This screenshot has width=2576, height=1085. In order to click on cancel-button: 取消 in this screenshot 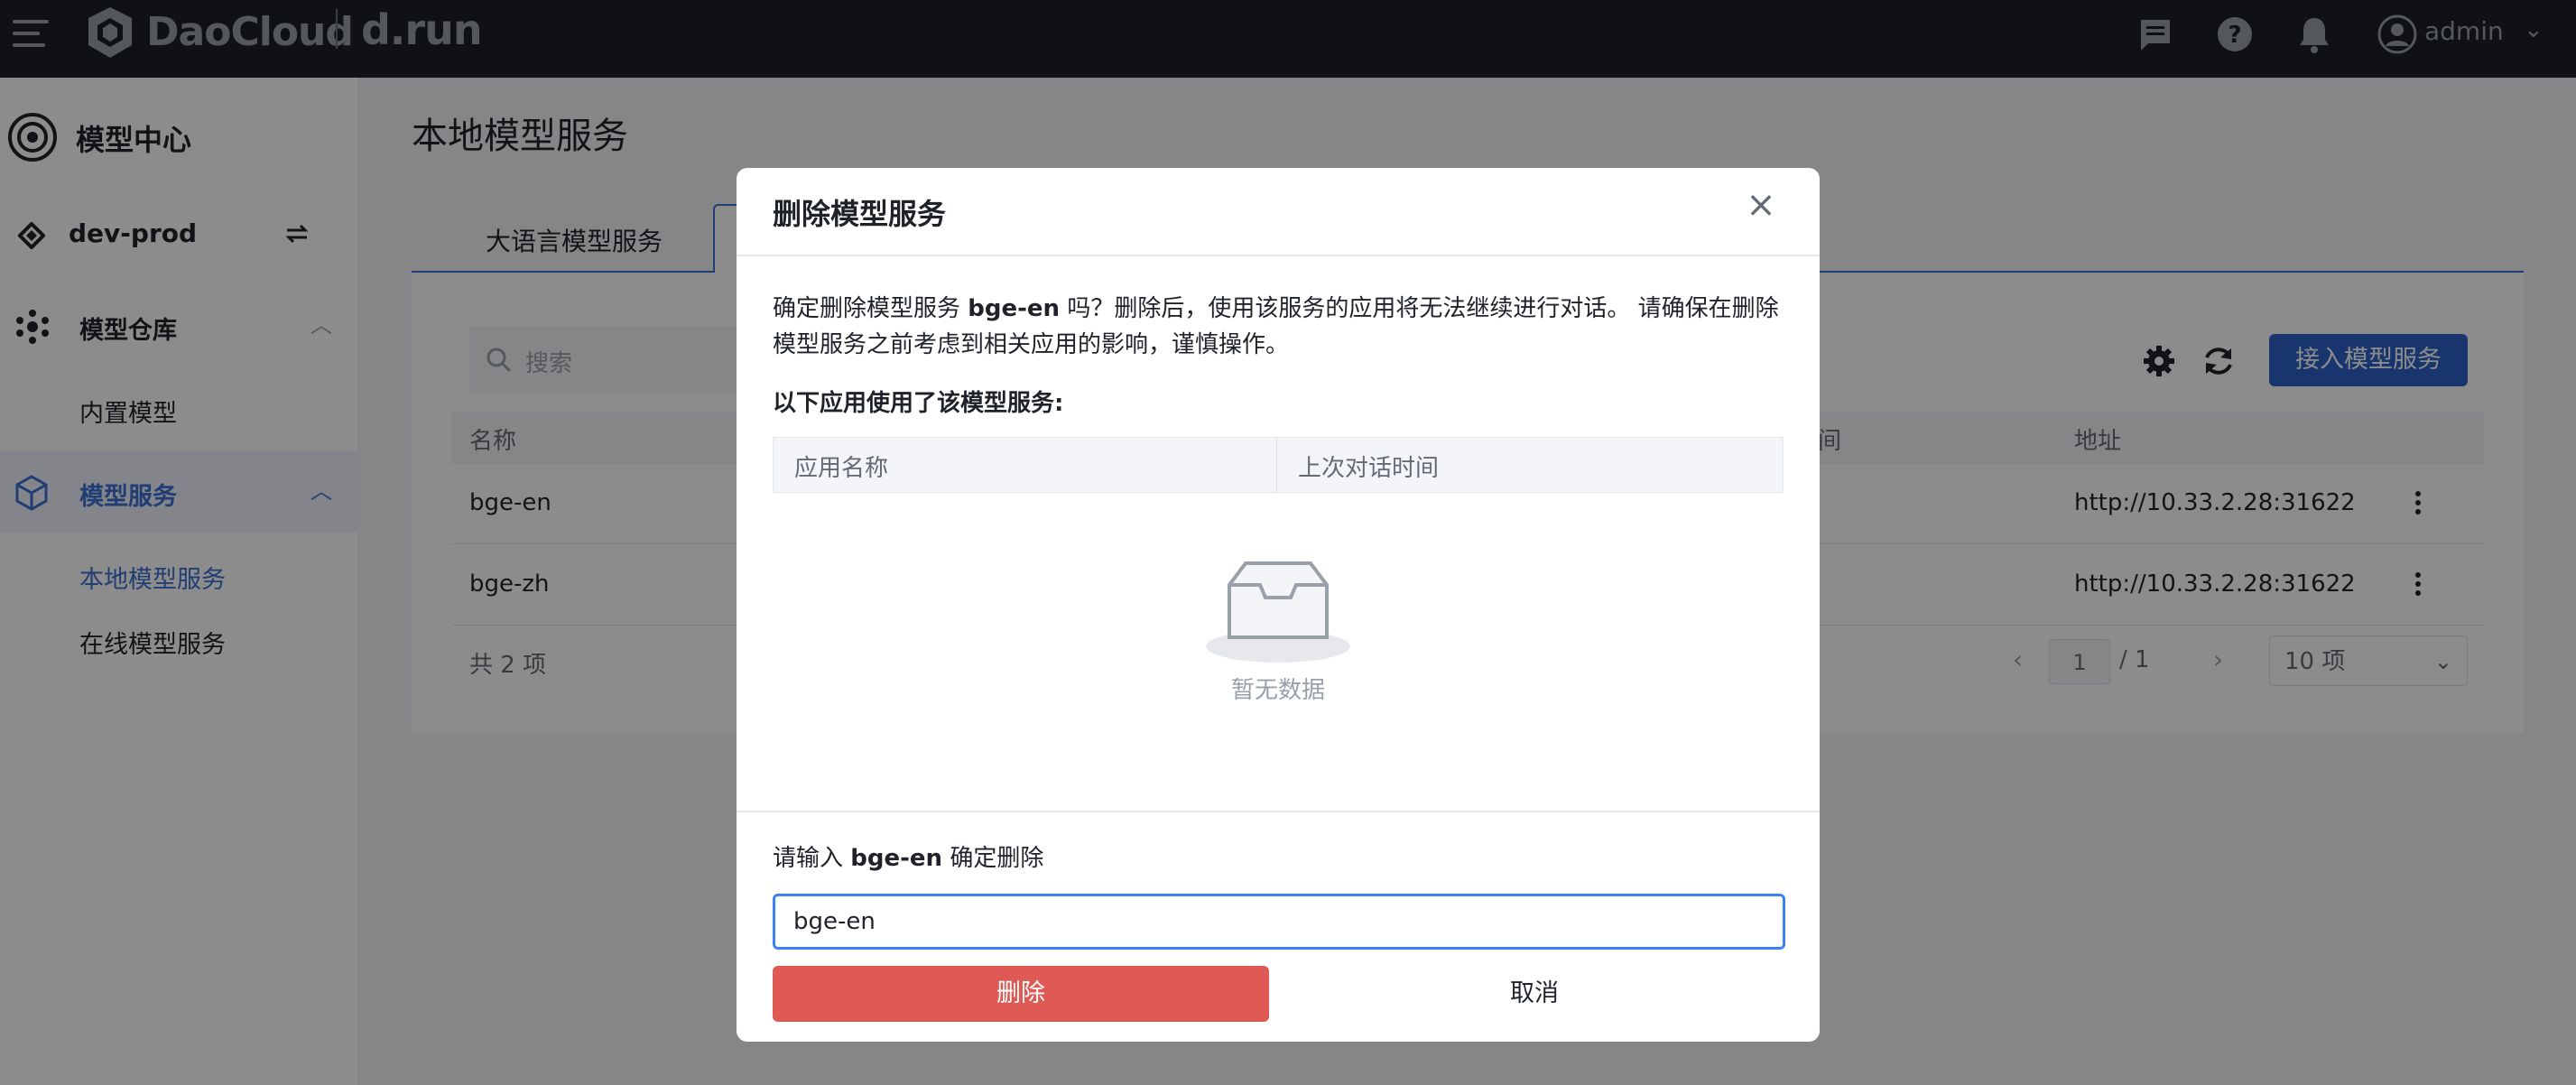, I will do `click(1535, 994)`.